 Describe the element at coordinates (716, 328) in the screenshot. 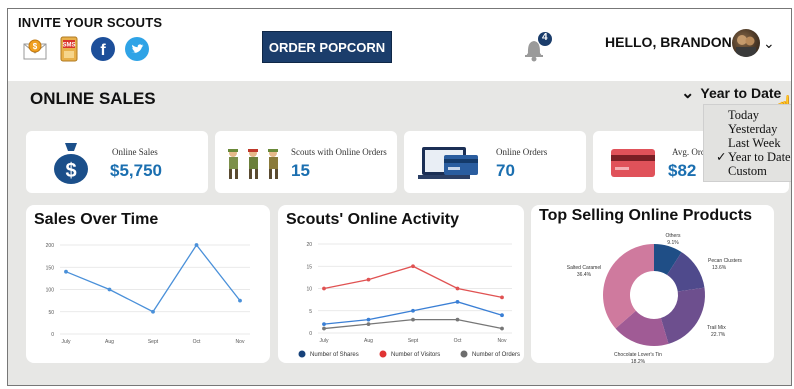

I see `slice-label: Trail Mix` at that location.